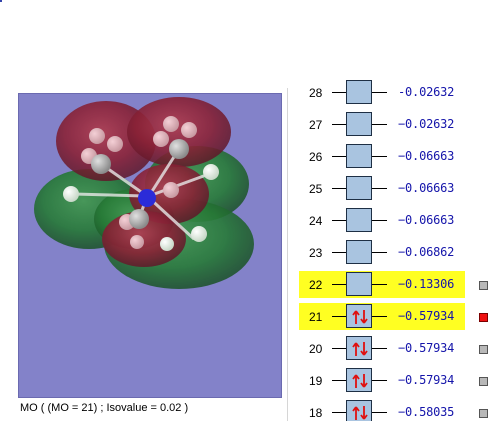  I want to click on mo-number: 27, so click(316, 125).